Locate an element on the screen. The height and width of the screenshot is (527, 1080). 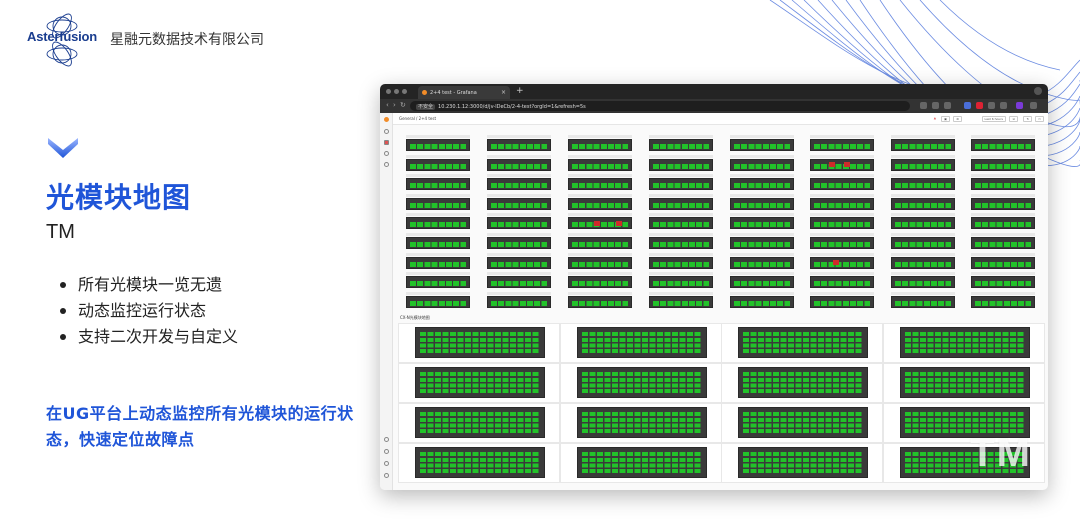
close-icon: × is located at coordinates (503, 92).